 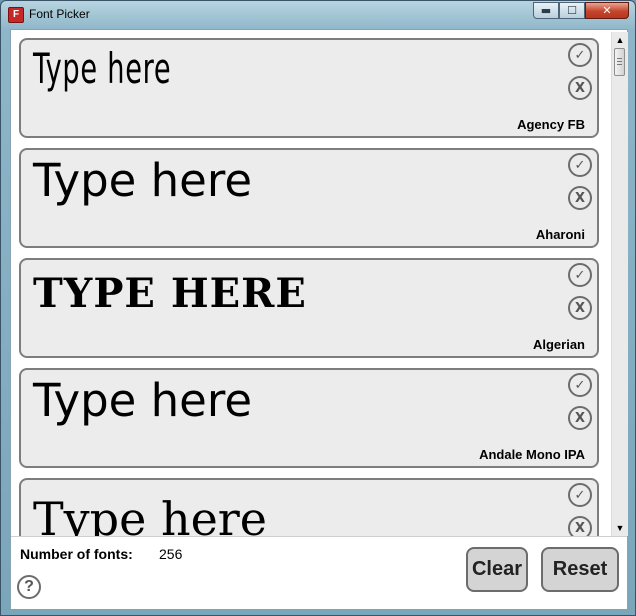 What do you see at coordinates (309, 198) in the screenshot?
I see `font-card-aharoni: Type here ✓ X Aharoni` at bounding box center [309, 198].